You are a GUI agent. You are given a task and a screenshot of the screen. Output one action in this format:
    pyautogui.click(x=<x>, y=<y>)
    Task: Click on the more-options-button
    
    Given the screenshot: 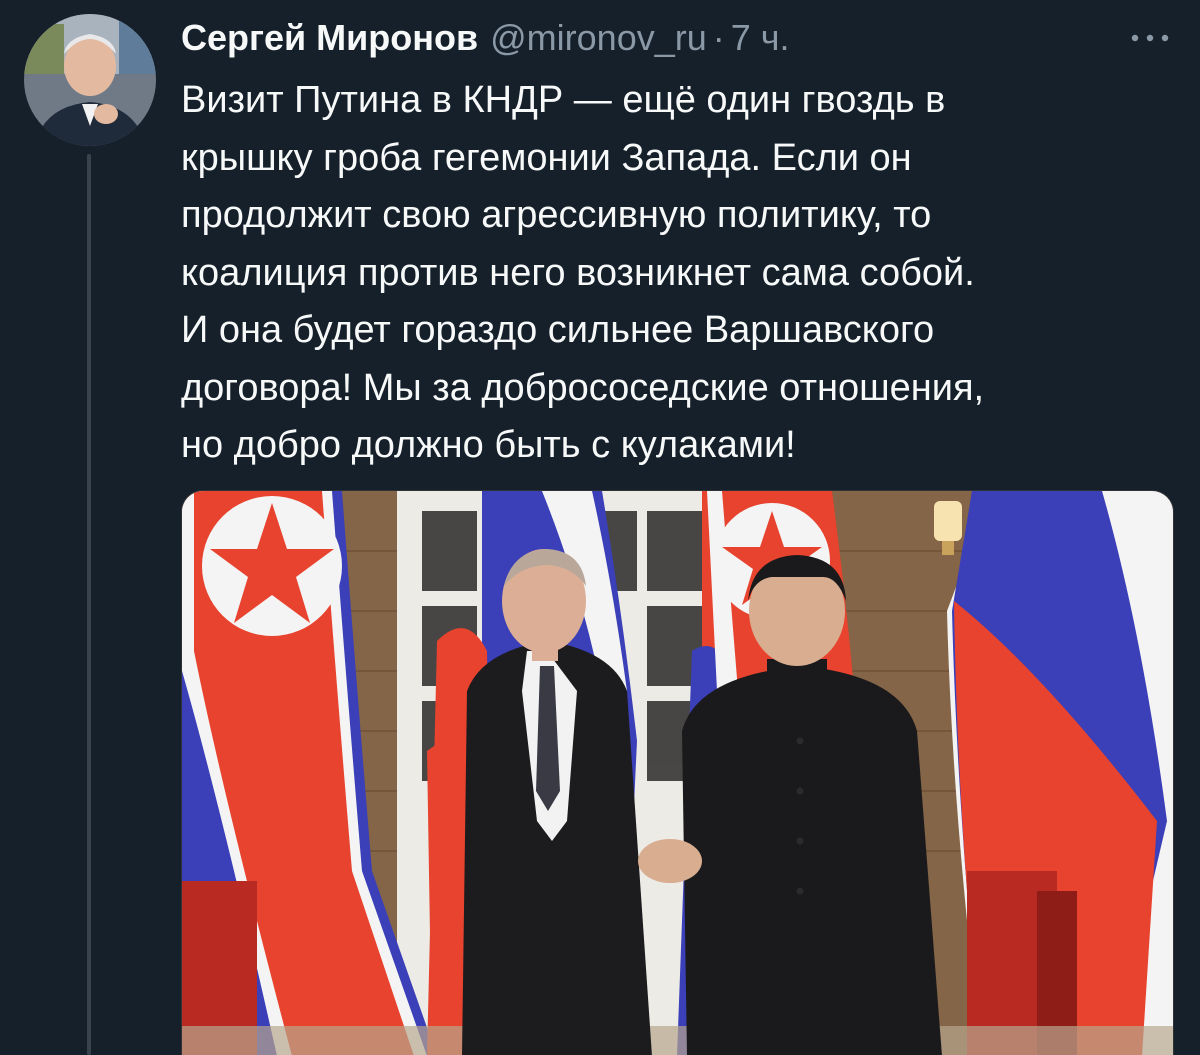 What is the action you would take?
    pyautogui.click(x=1150, y=38)
    